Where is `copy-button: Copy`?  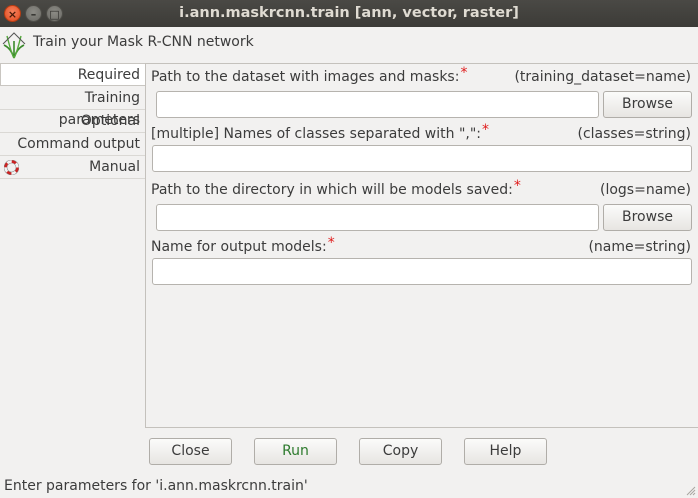
copy-button: Copy is located at coordinates (400, 451).